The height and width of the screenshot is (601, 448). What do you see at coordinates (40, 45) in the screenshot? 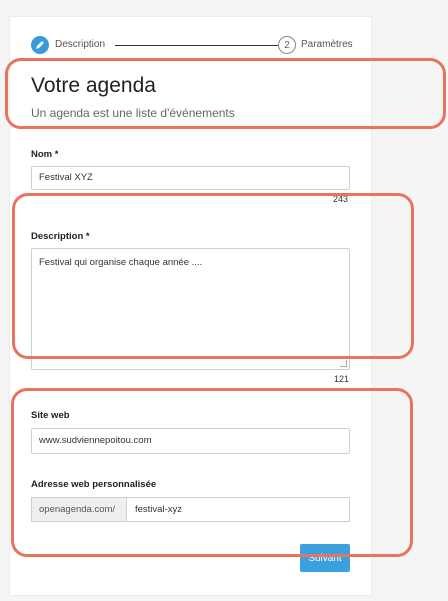
I see `pencil-icon` at bounding box center [40, 45].